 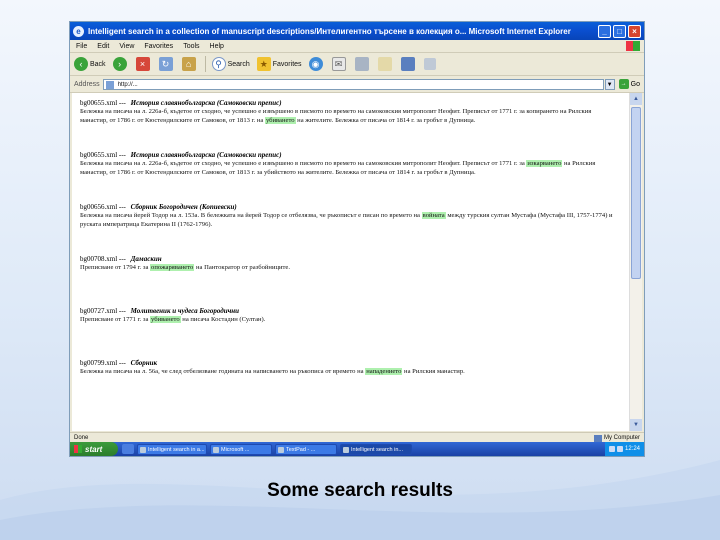 I want to click on snippet-text: на писача Костадин (Султан)., so click(x=223, y=319).